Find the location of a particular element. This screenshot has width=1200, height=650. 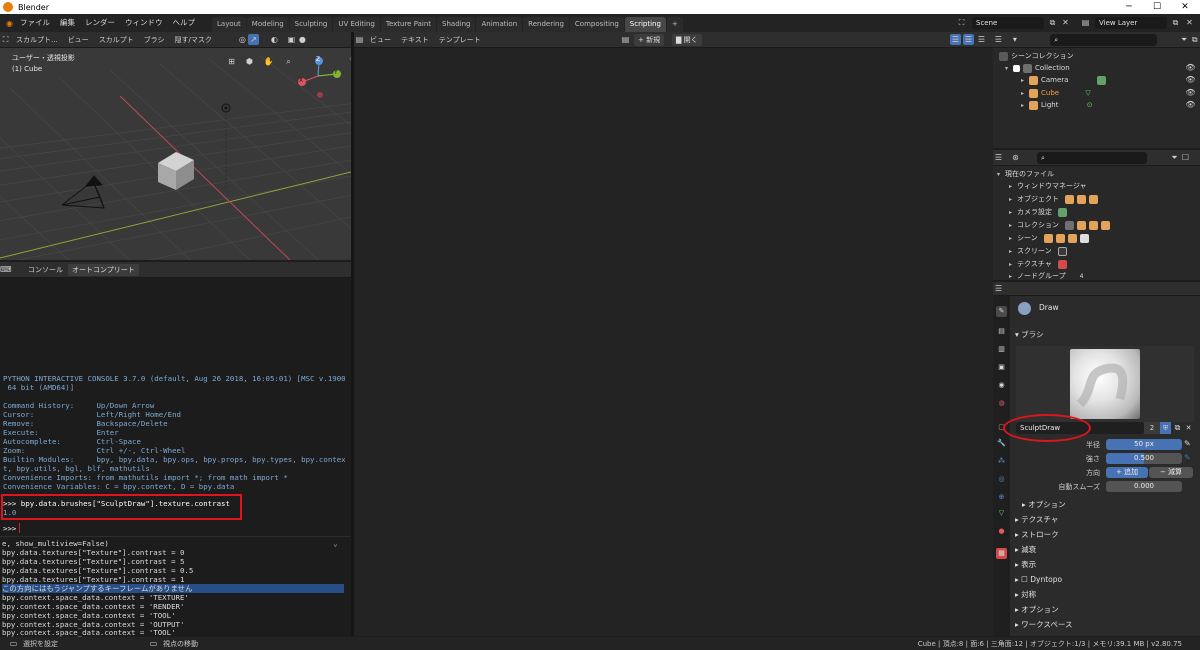

outliner-item-cube: ▸ Cube ▽ is located at coordinates (1056, 93).